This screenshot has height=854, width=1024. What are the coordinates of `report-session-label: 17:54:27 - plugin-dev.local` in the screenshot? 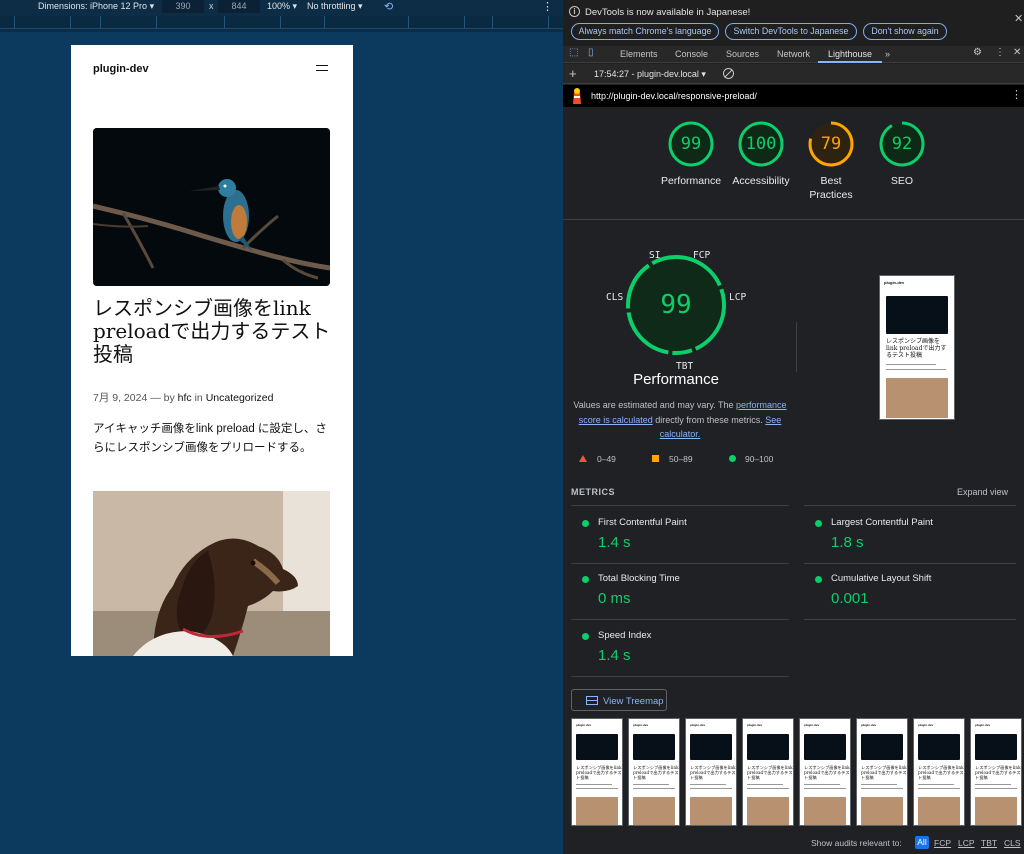 It's located at (646, 74).